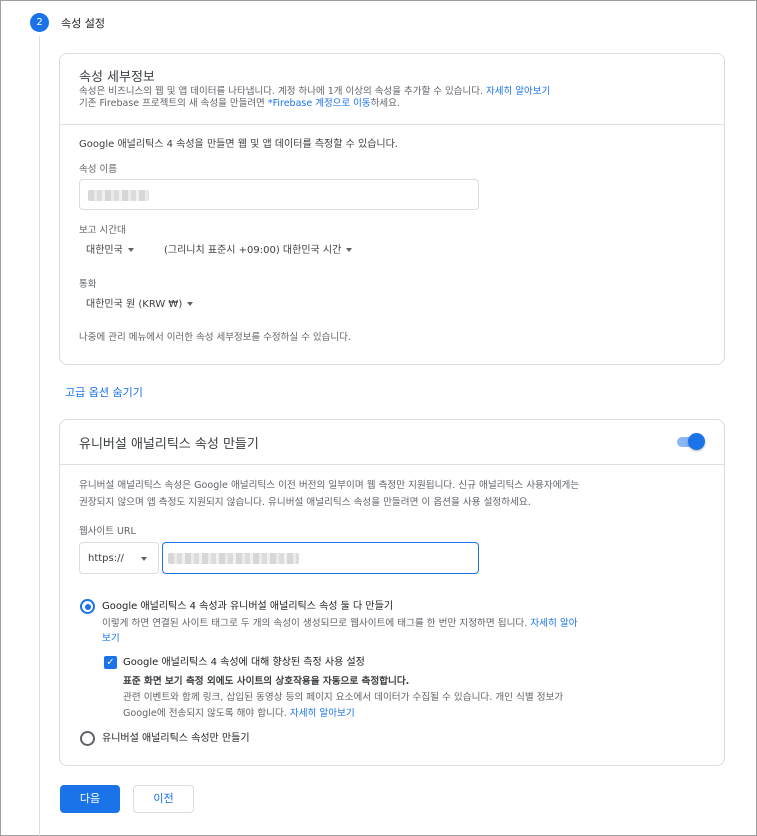 The width and height of the screenshot is (757, 836). What do you see at coordinates (118, 195) in the screenshot?
I see `redacted-property-name` at bounding box center [118, 195].